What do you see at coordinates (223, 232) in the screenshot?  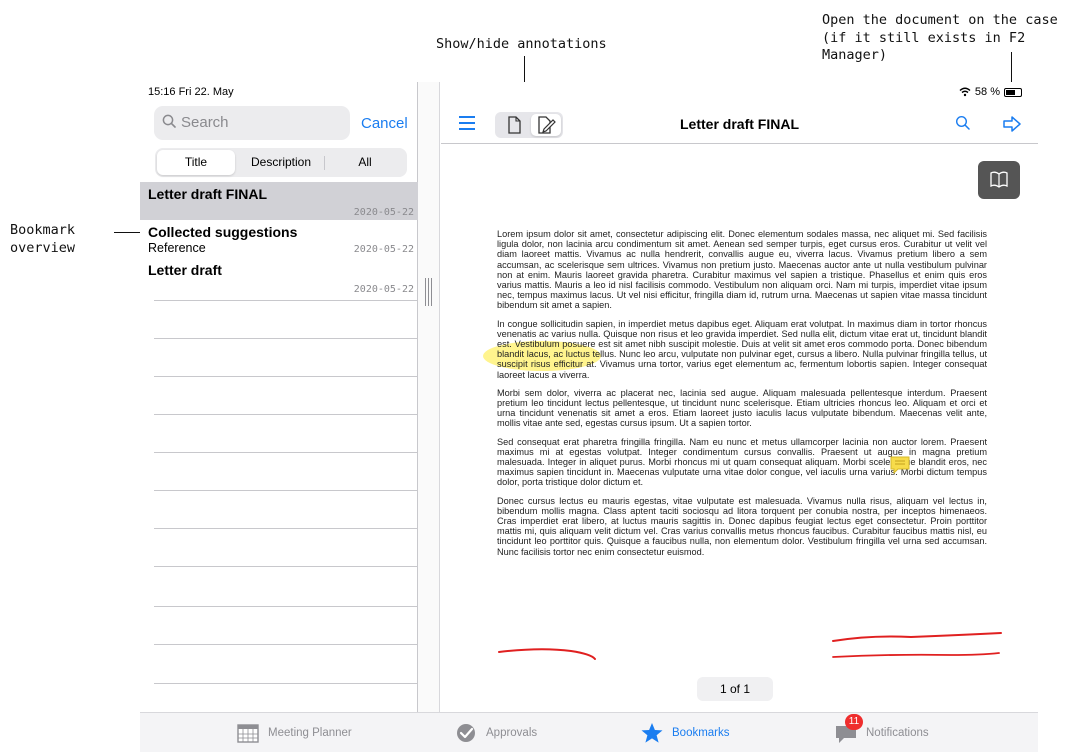 I see `bookmark-title: Collected suggestions` at bounding box center [223, 232].